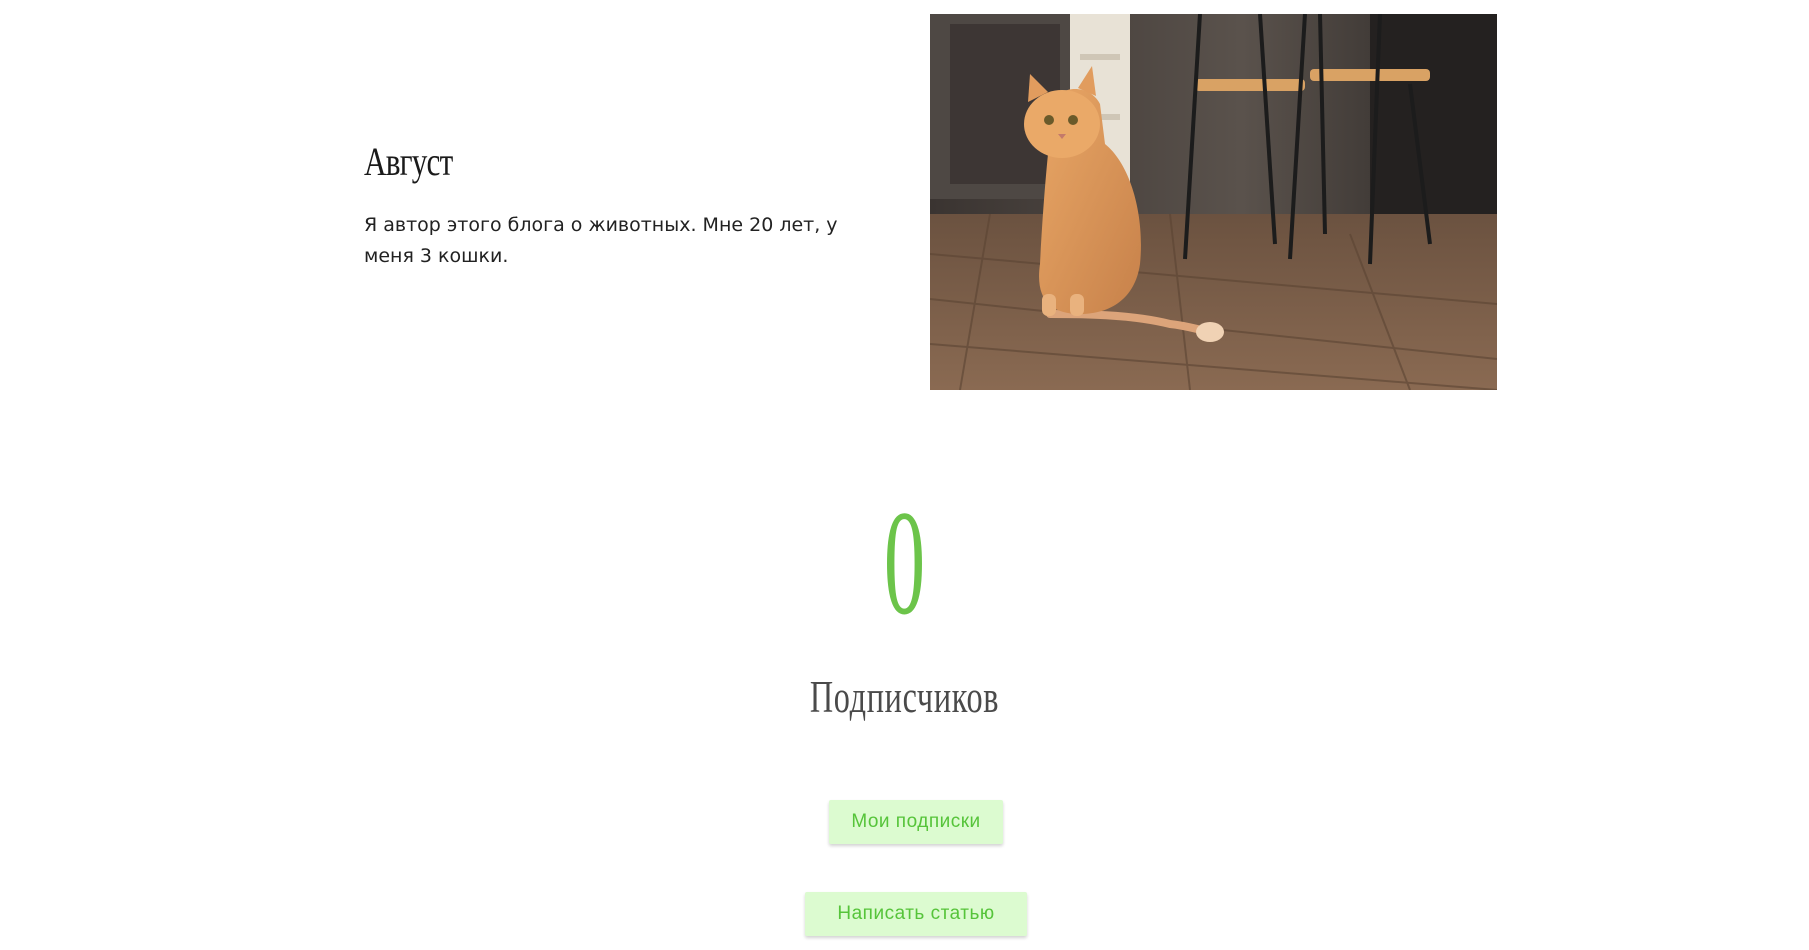 This screenshot has height=950, width=1809. I want to click on subscriber-count: 0, so click(904, 563).